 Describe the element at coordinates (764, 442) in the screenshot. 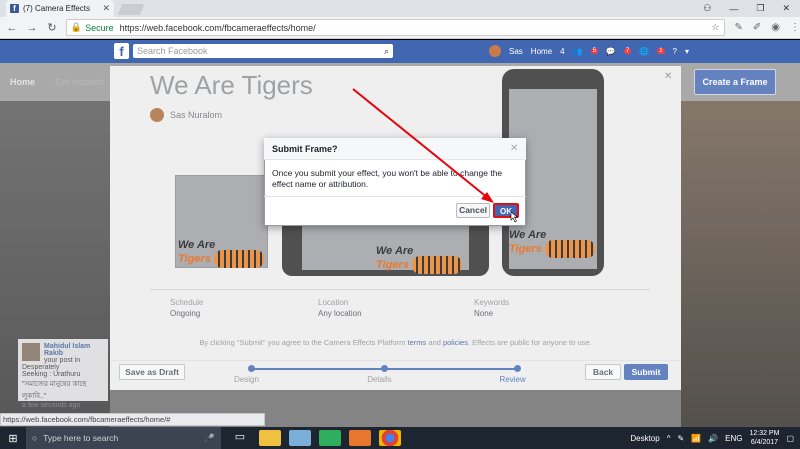

I see `clock-date: 6/4/2017` at that location.